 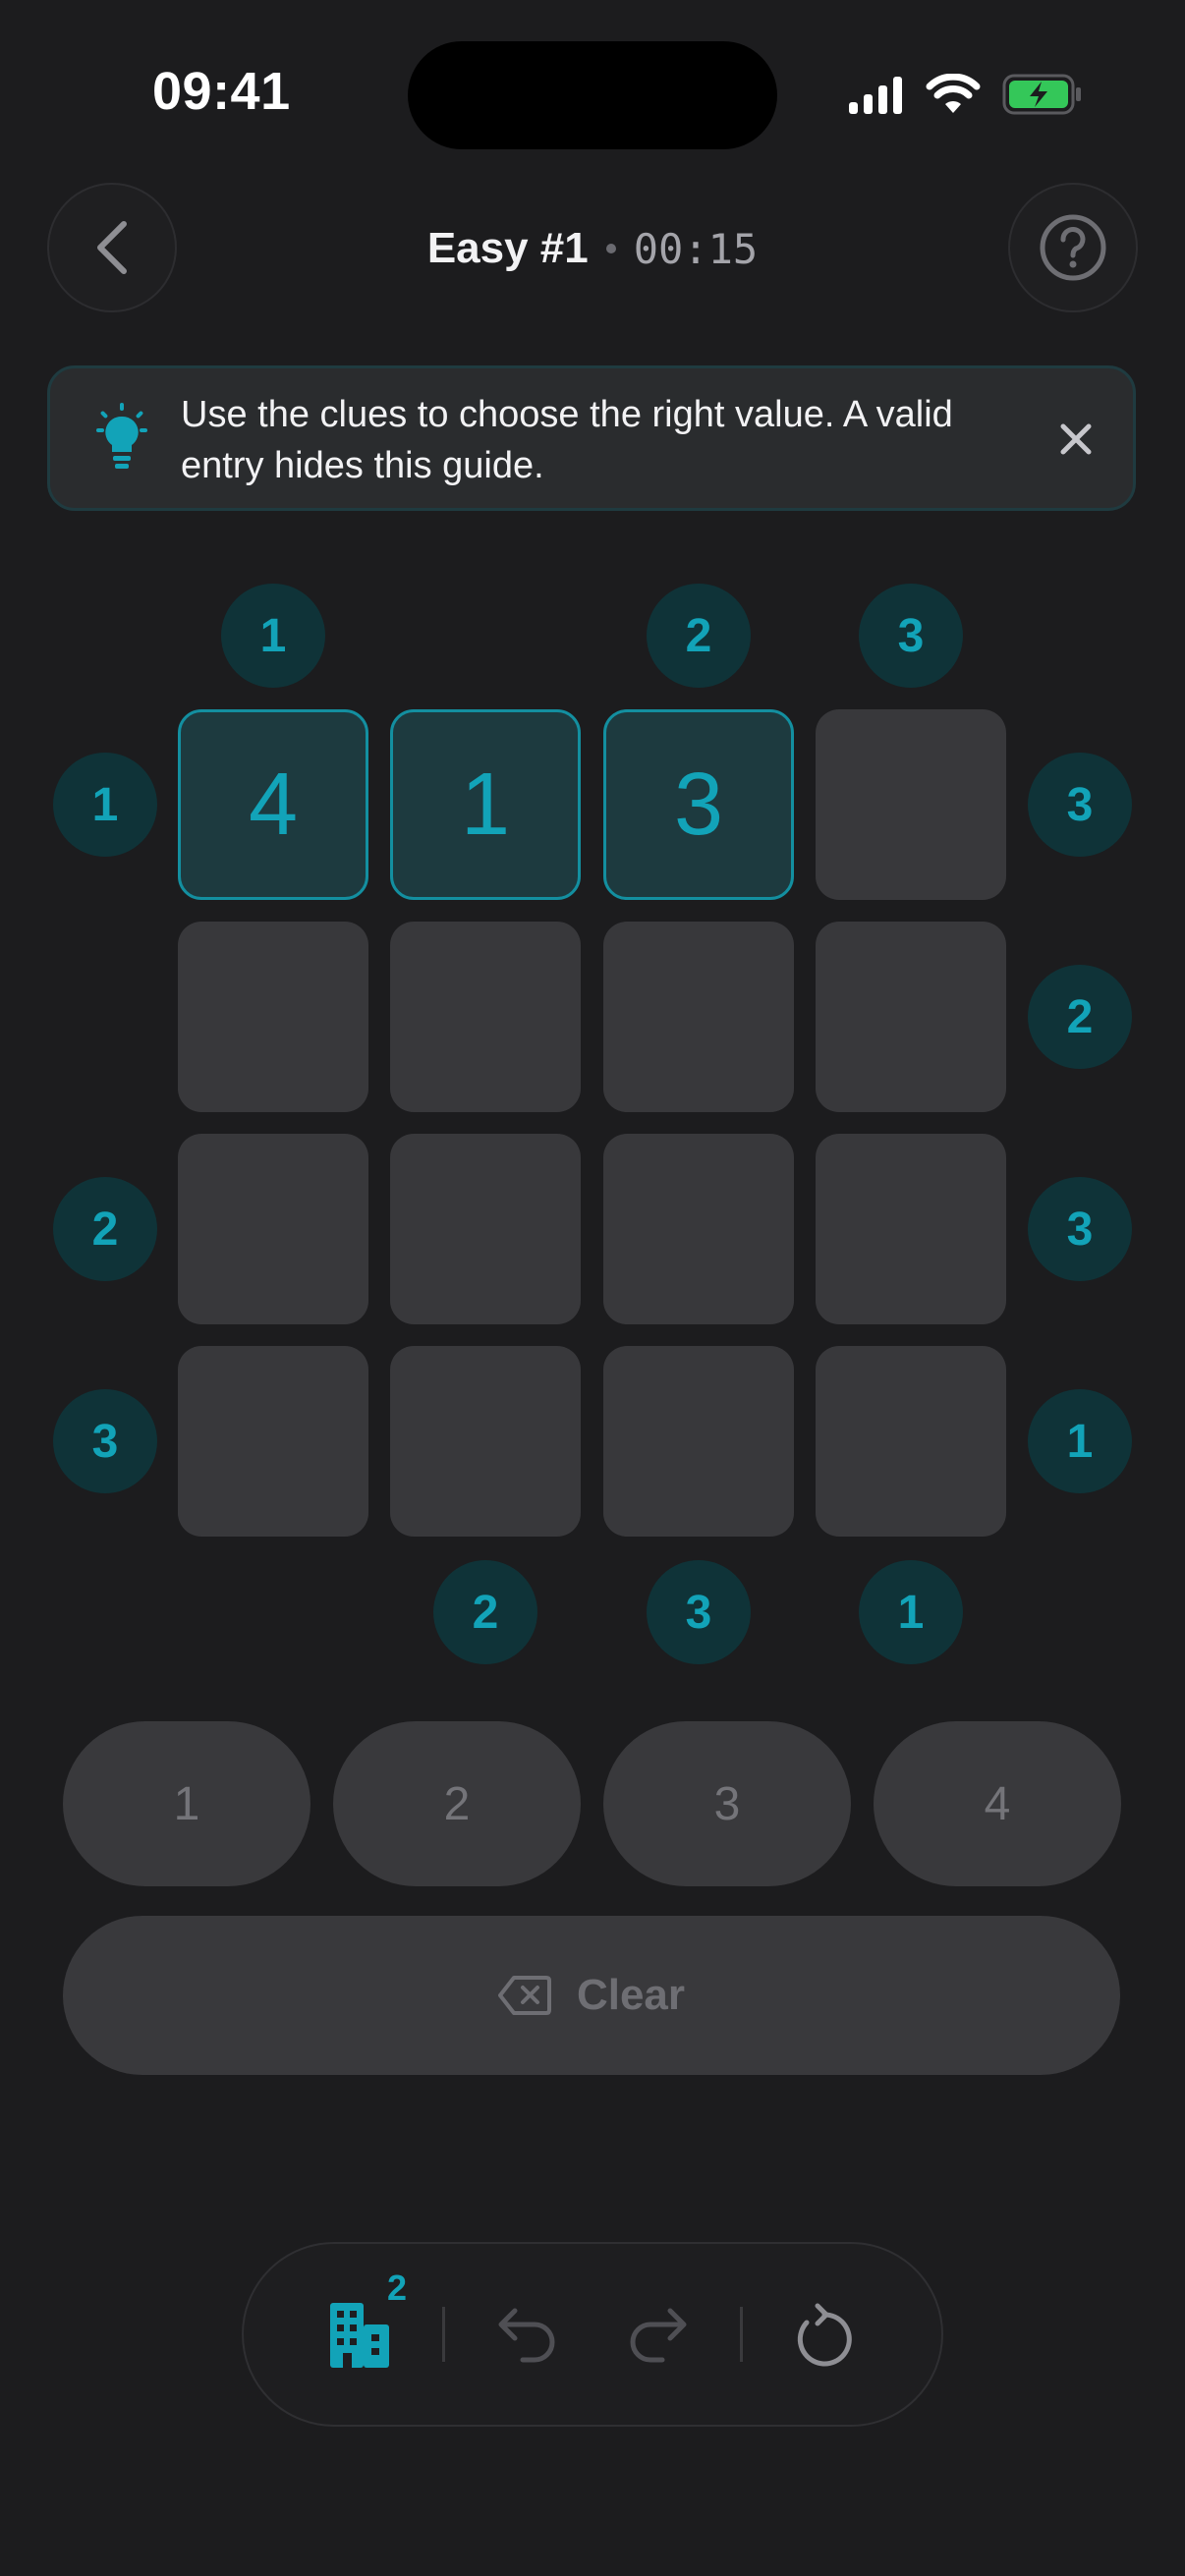 I want to click on grid-cell-r1c4, so click(x=911, y=804).